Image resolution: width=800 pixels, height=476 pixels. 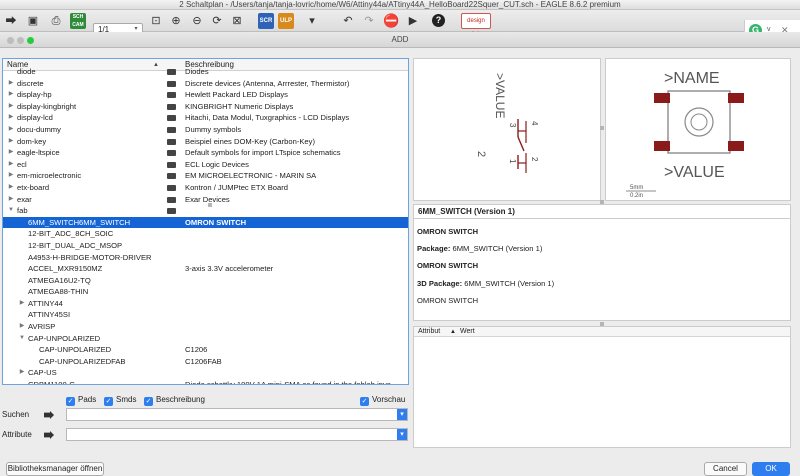 What do you see at coordinates (476, 25) in the screenshot?
I see `eagle-logo: design link` at bounding box center [476, 25].